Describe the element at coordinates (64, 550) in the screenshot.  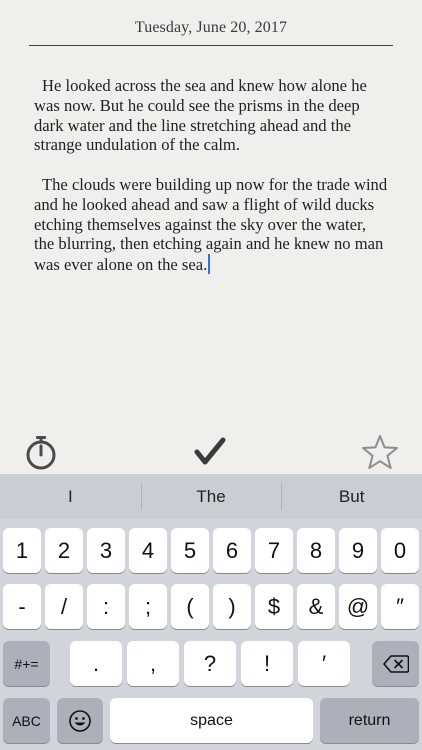
I see `key-2: 2` at that location.